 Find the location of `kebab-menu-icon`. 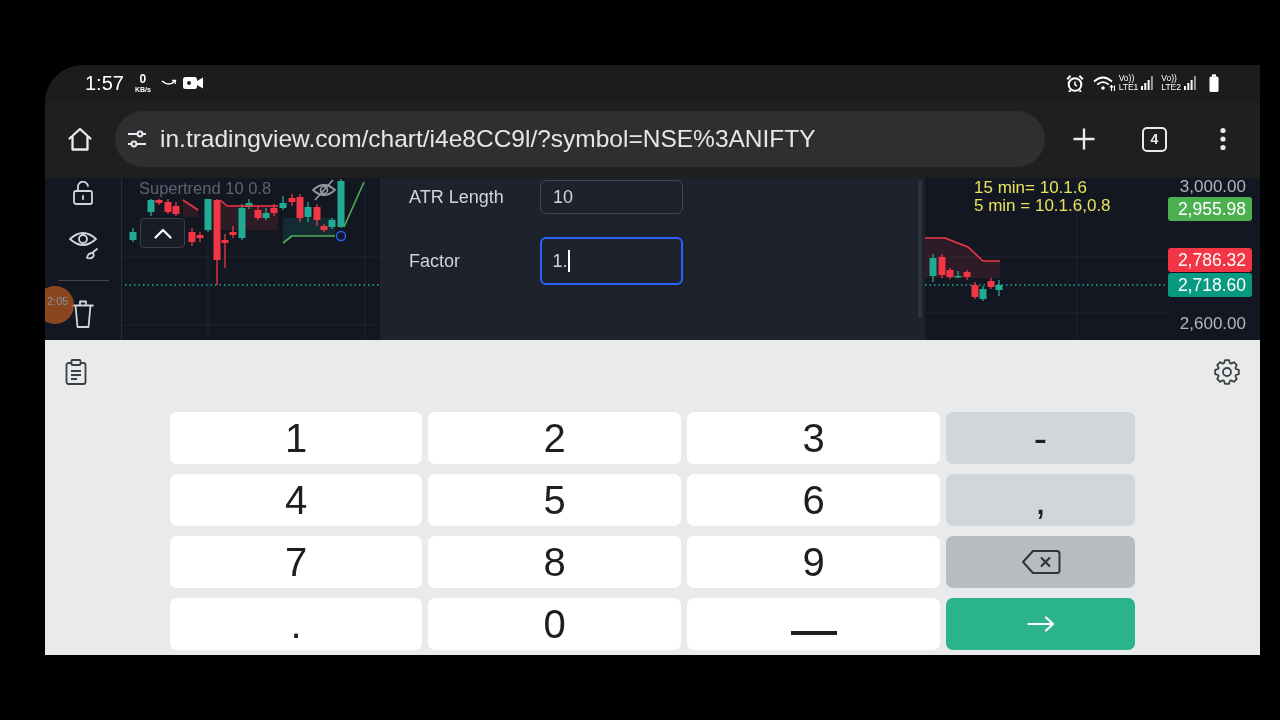

kebab-menu-icon is located at coordinates (1223, 139).